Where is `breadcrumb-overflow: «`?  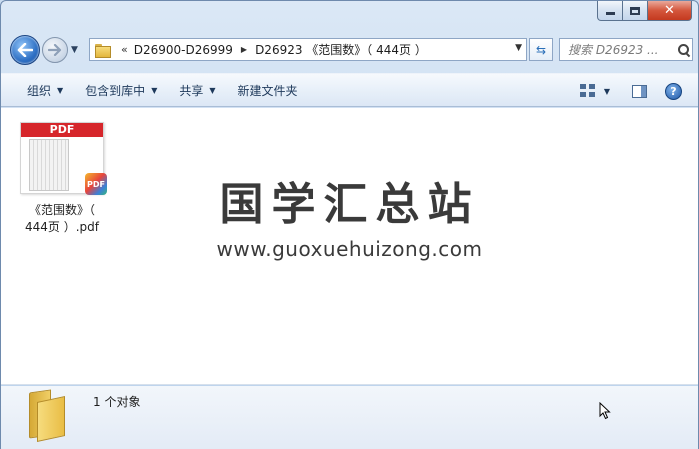 breadcrumb-overflow: « is located at coordinates (124, 49).